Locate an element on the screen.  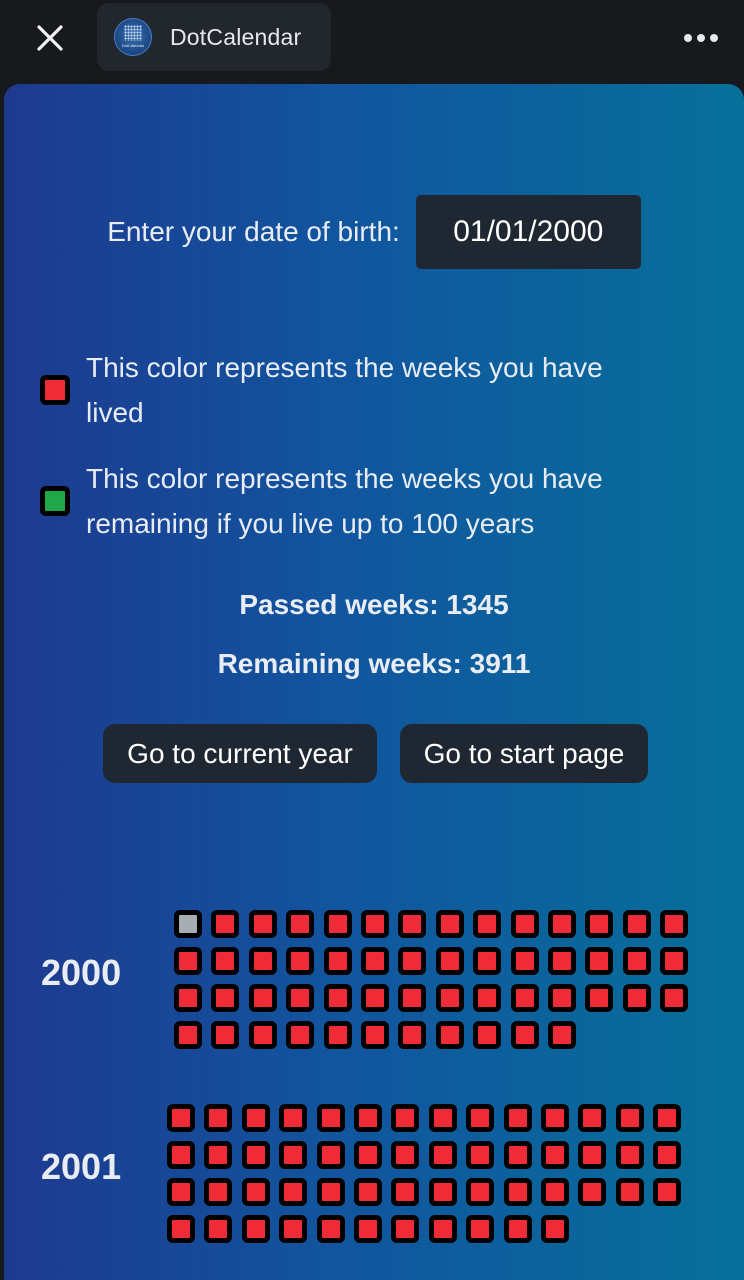
app-header-pill: DotCalendar DotCalendar is located at coordinates (214, 37).